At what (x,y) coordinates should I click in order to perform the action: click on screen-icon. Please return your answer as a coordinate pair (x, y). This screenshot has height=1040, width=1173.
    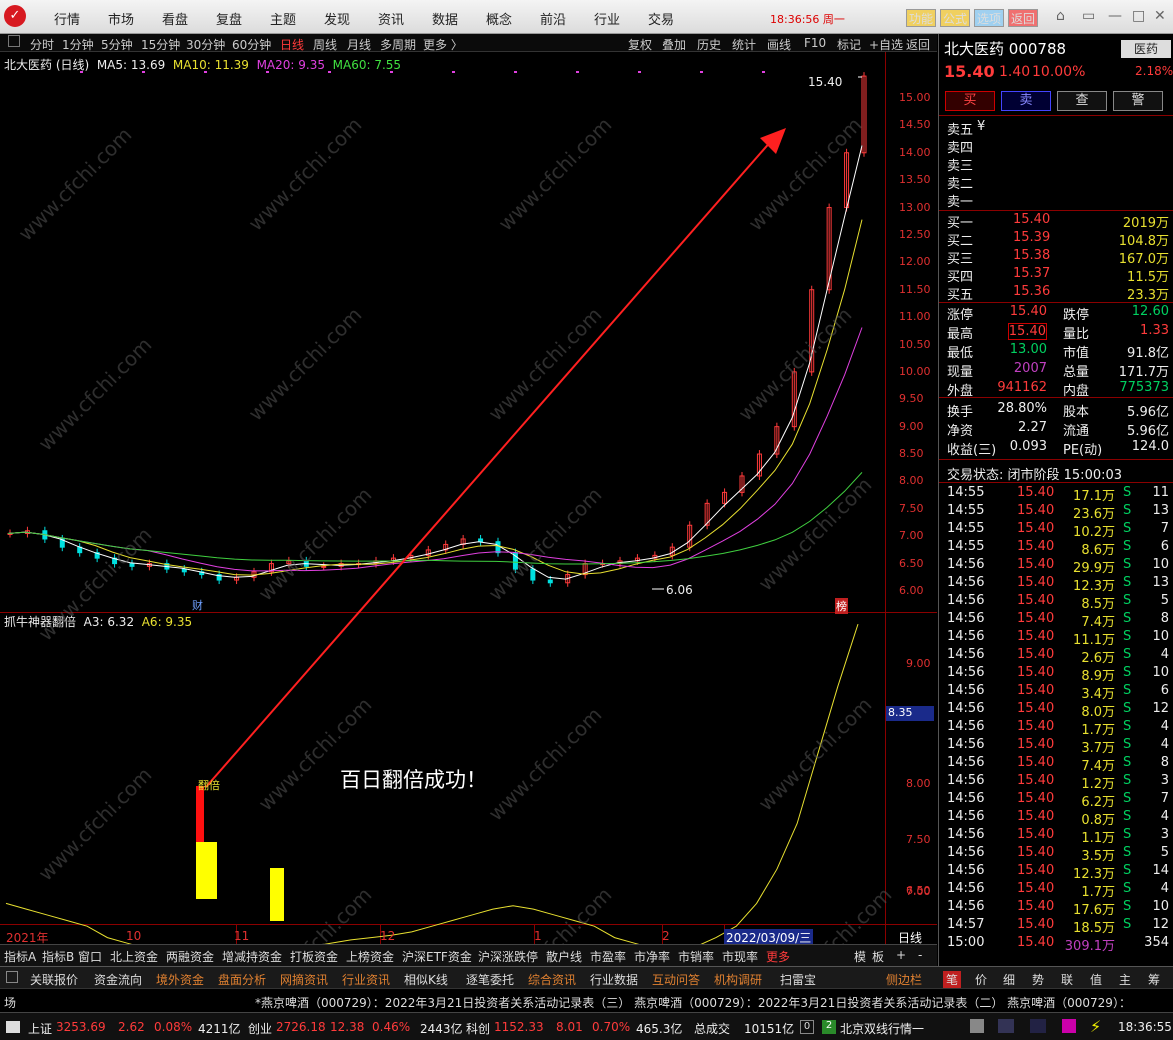
    Looking at the image, I should click on (1006, 1026).